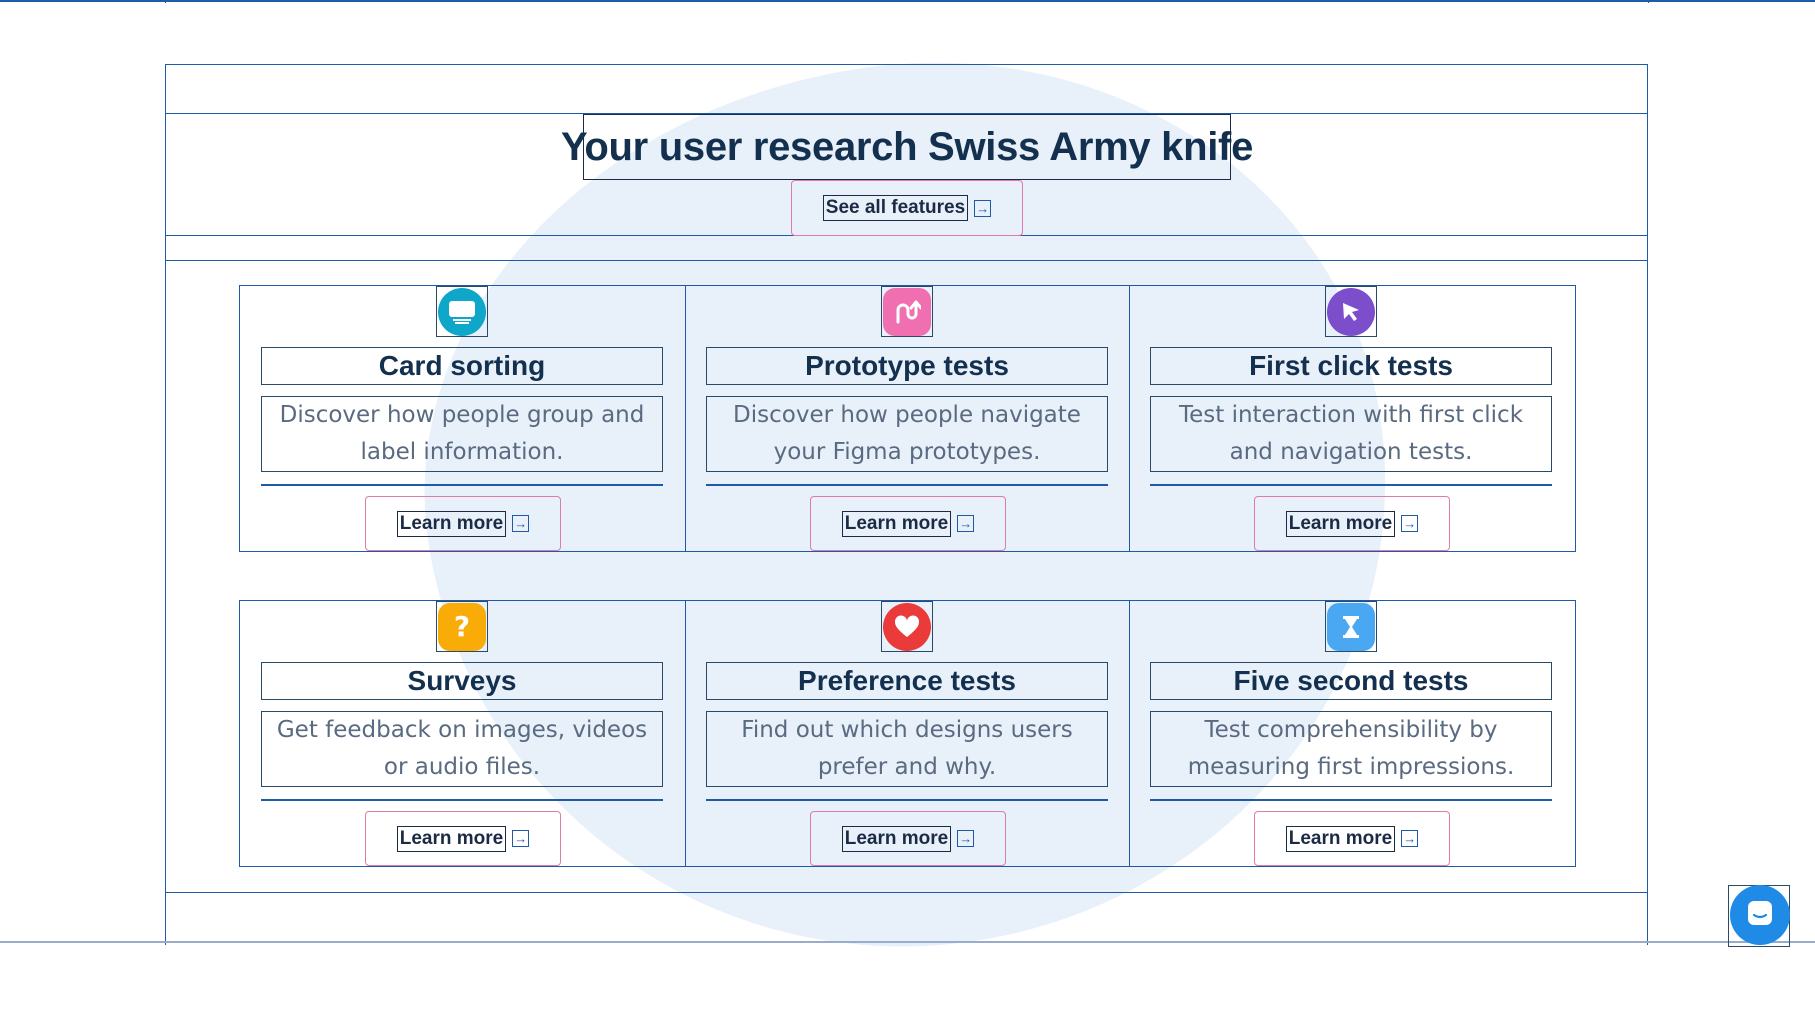  I want to click on learn-more-surveys-button: Learn more →, so click(463, 838).